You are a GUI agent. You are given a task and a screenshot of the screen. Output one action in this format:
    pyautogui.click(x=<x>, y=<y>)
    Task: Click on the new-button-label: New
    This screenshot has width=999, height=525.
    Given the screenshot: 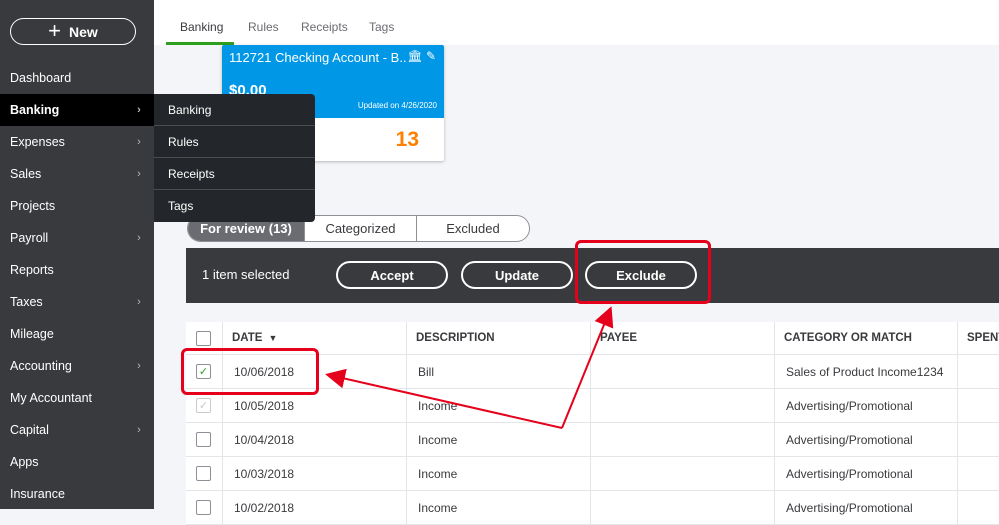 What is the action you would take?
    pyautogui.click(x=83, y=31)
    